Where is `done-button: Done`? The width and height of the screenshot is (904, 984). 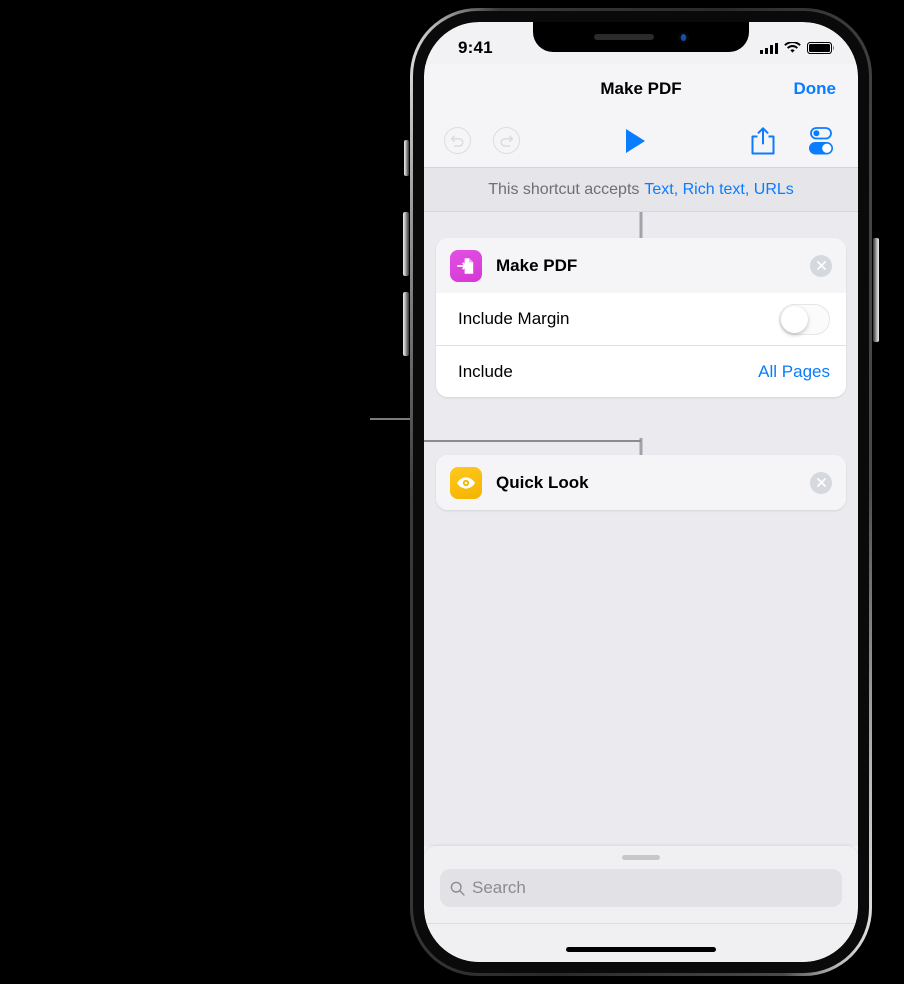 done-button: Done is located at coordinates (815, 89).